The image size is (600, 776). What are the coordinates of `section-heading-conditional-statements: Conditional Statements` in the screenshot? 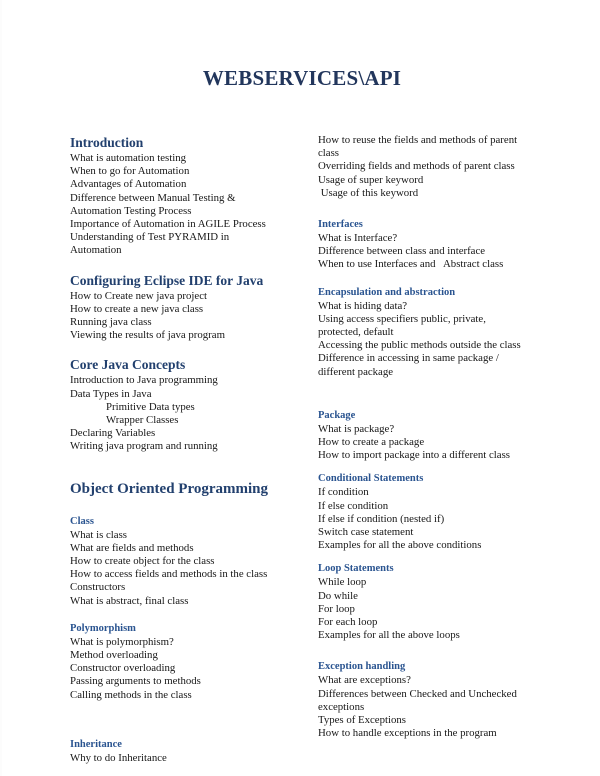 It's located at (371, 479).